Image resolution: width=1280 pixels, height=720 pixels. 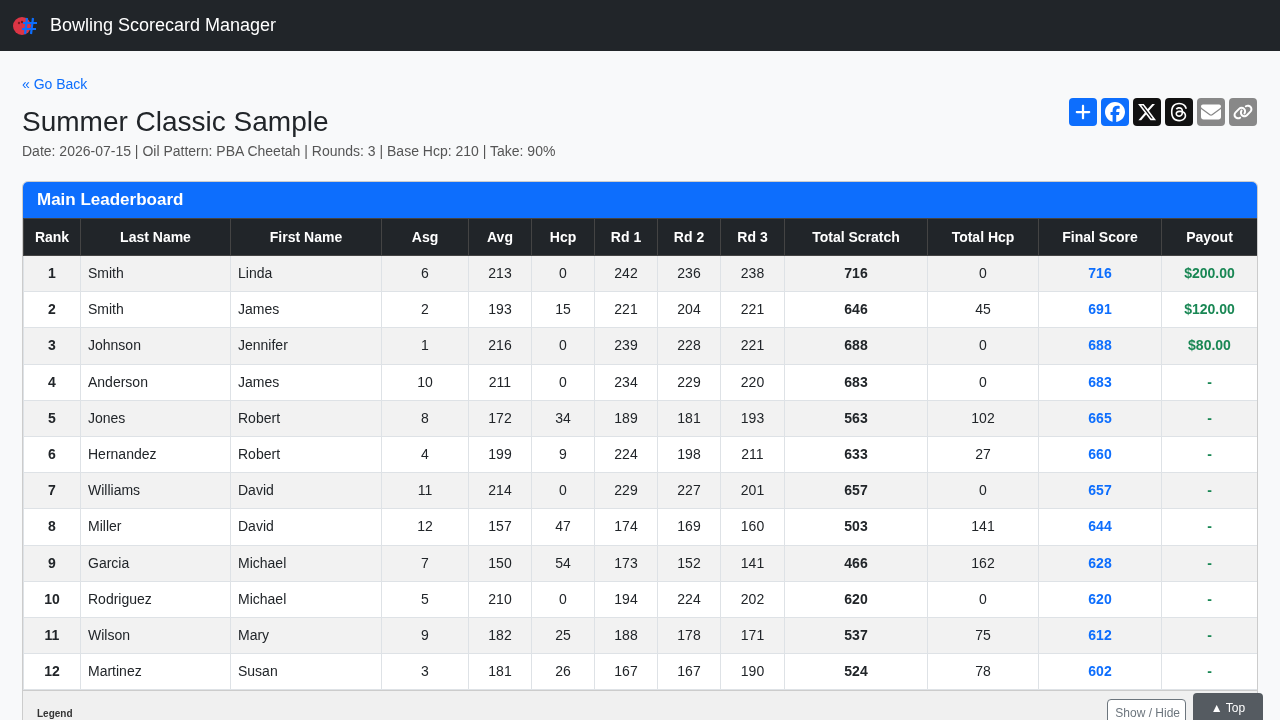 What do you see at coordinates (425, 671) in the screenshot?
I see `table-cell: 3` at bounding box center [425, 671].